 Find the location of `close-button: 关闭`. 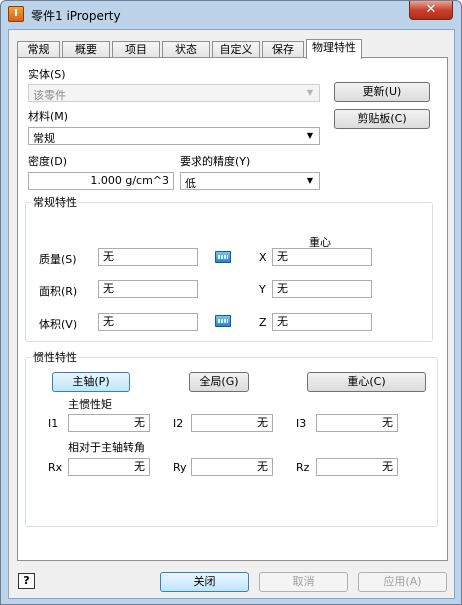

close-button: 关闭 is located at coordinates (204, 582).